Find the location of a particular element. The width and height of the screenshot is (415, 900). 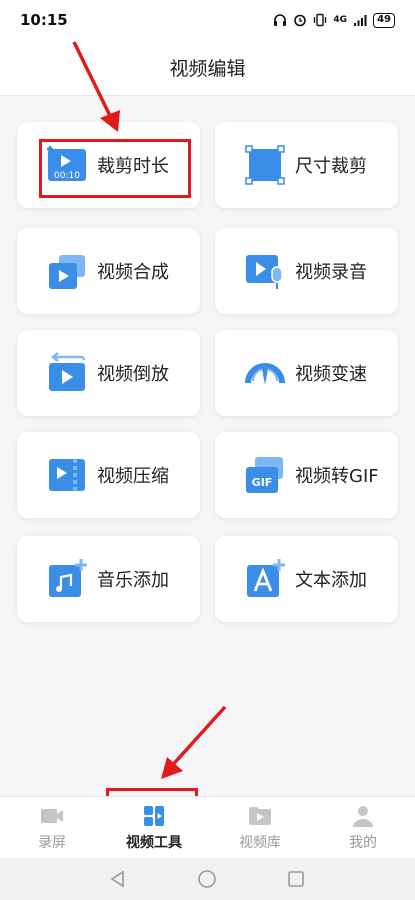

status-bar: 10:15 4G 49 is located at coordinates (207, 20).